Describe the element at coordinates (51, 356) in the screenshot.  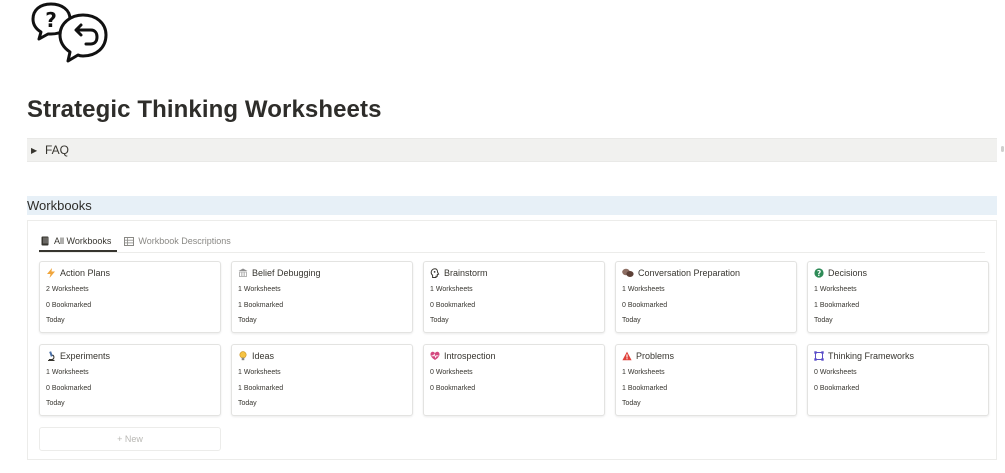
I see `microscope-icon` at that location.